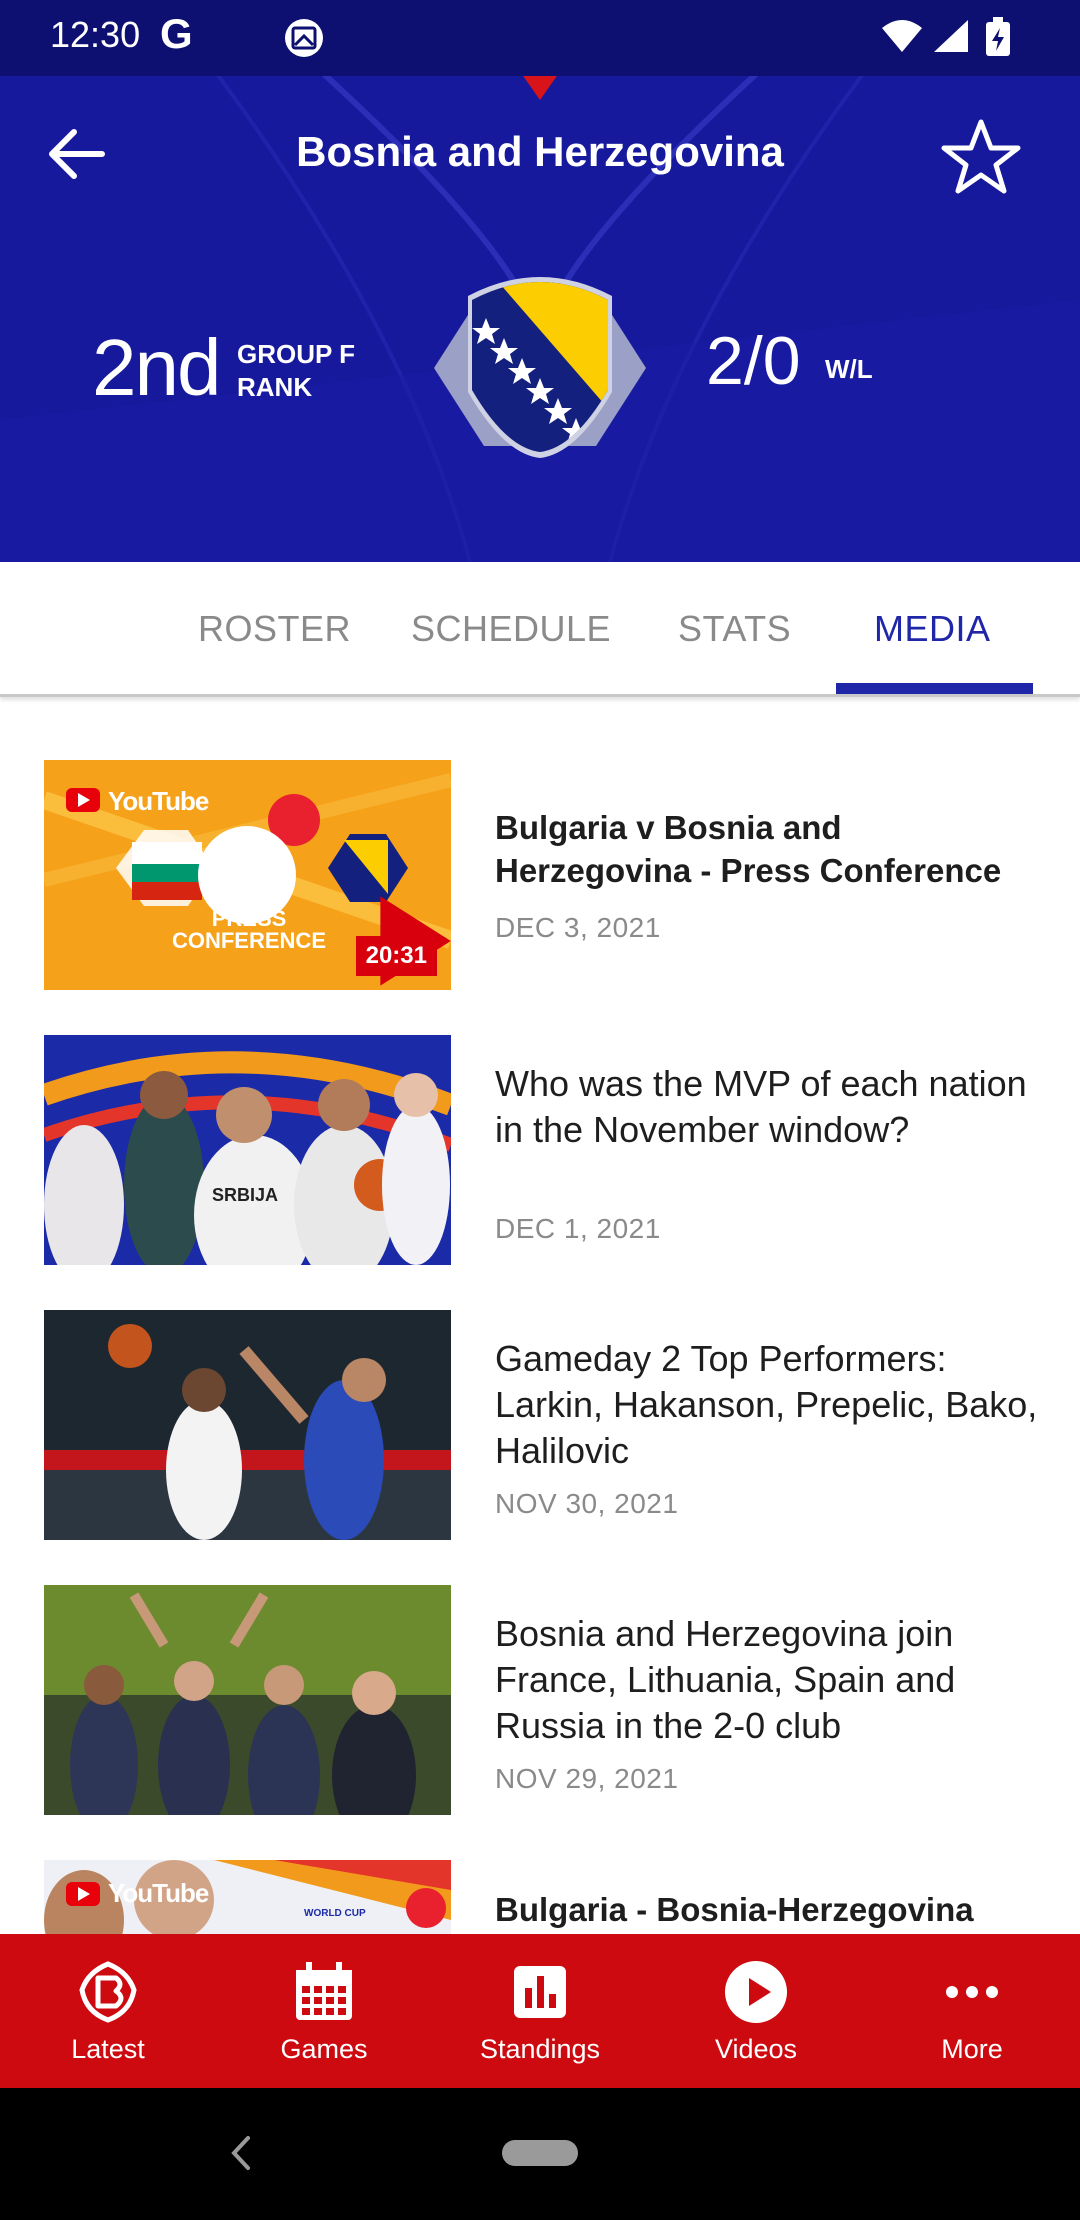 Image resolution: width=1080 pixels, height=2220 pixels. I want to click on team-flag-crest, so click(540, 367).